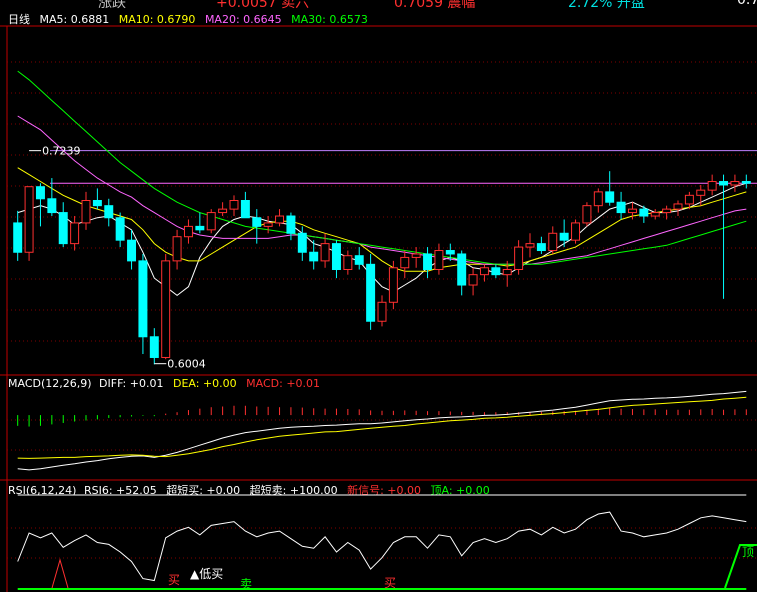 Image resolution: width=757 pixels, height=592 pixels. I want to click on low-price-annotation: 0.6004, so click(186, 364).